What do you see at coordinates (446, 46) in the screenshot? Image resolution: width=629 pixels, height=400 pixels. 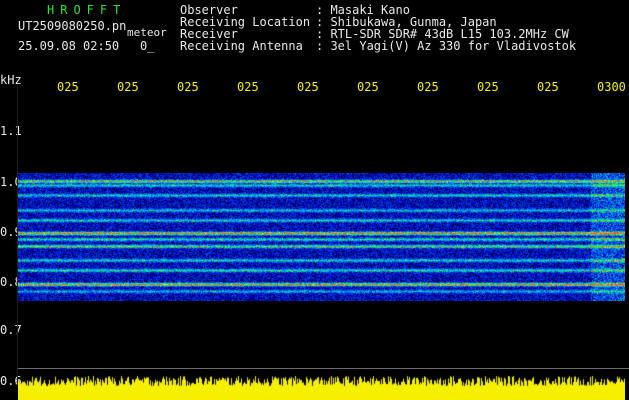 I see `antenna-value: : 3el Yagi(V) Az 330 for Vladivostok` at bounding box center [446, 46].